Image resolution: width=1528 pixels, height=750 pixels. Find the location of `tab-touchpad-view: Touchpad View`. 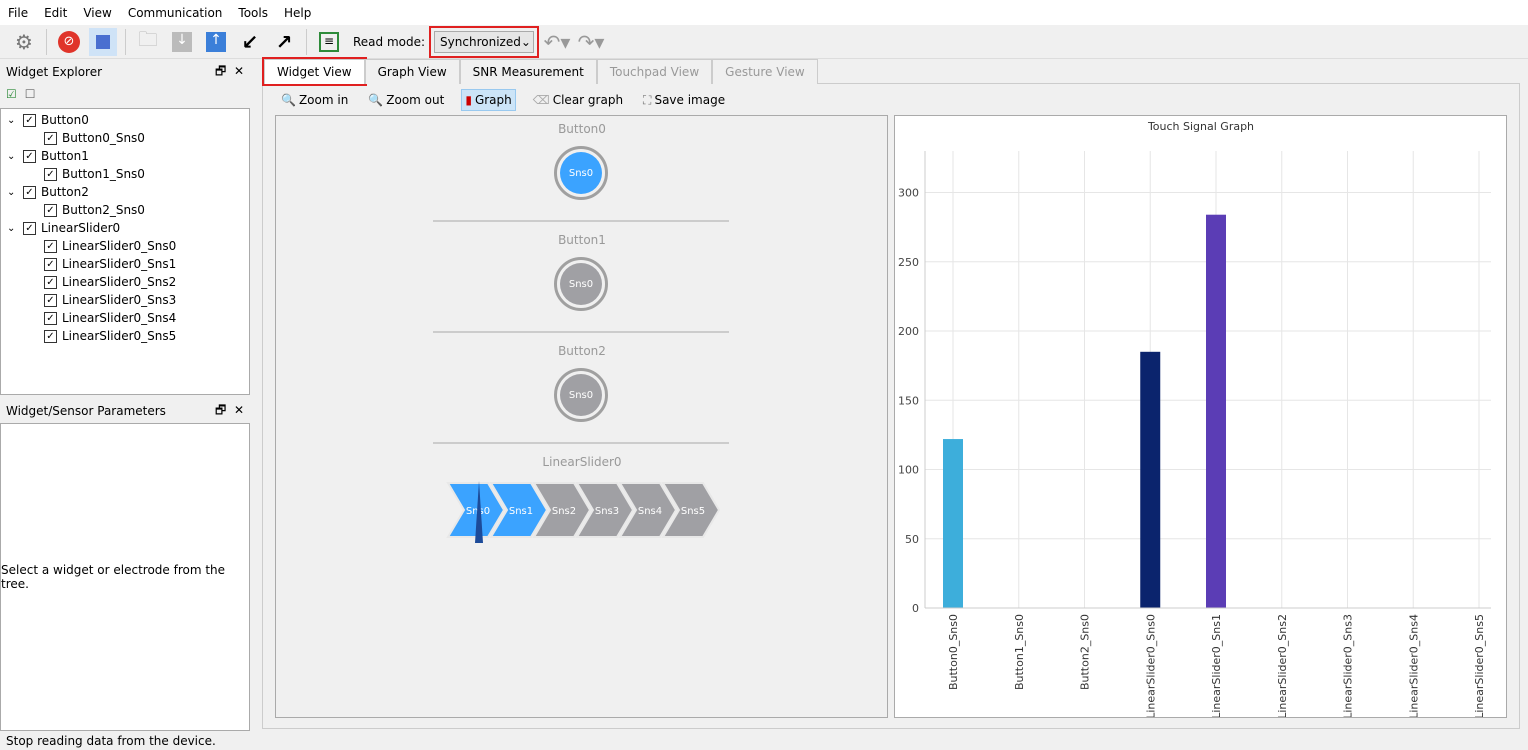

tab-touchpad-view: Touchpad View is located at coordinates (654, 71).